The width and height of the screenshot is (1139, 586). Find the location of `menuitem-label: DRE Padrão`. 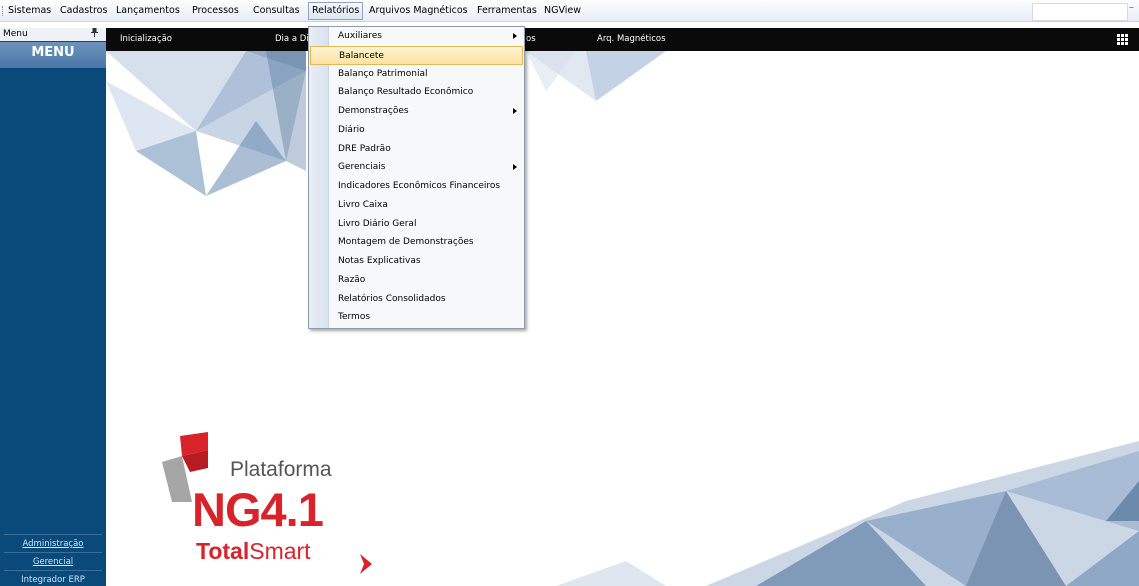

menuitem-label: DRE Padrão is located at coordinates (364, 149).